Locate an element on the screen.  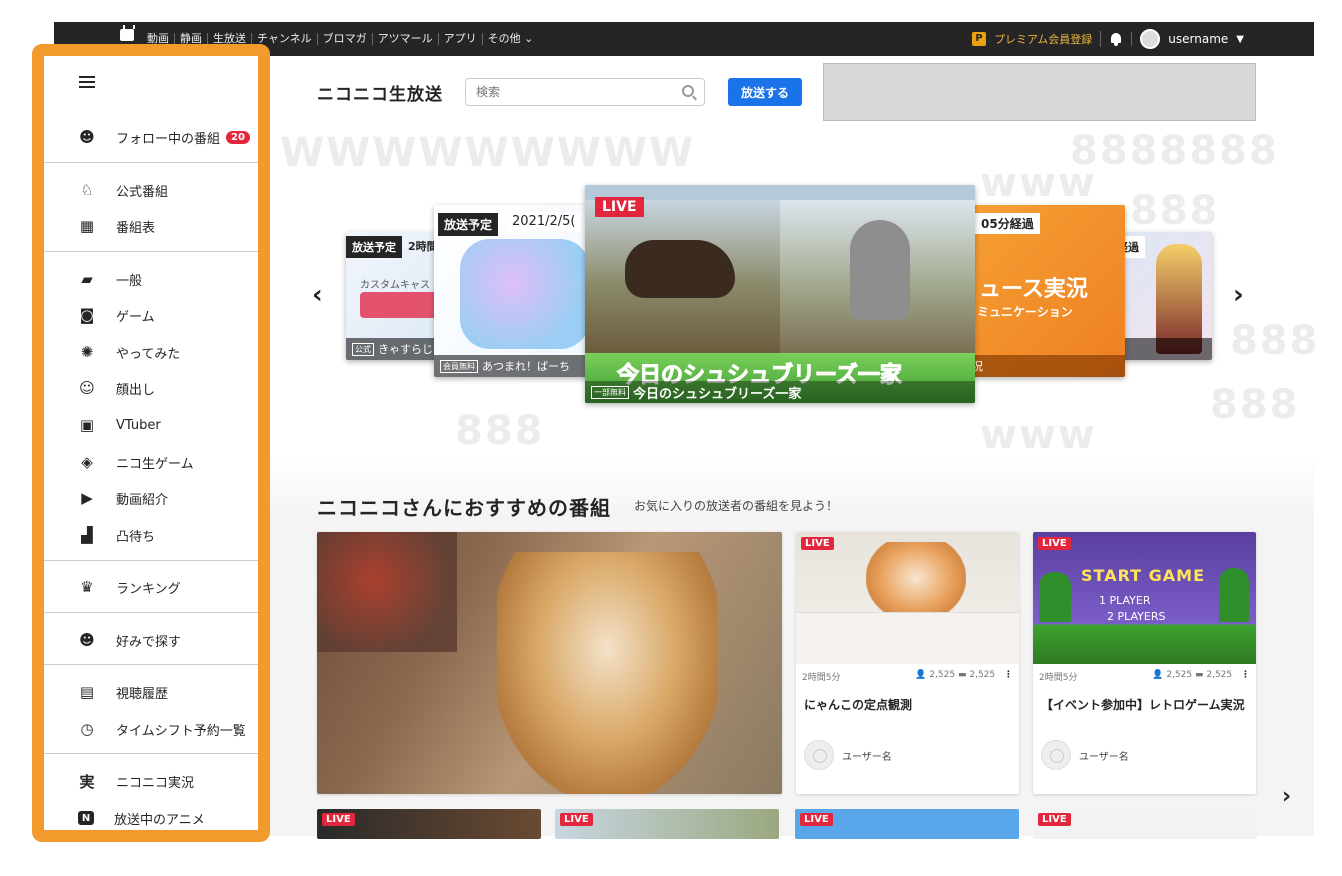
horse-photo-right is located at coordinates (877, 277).